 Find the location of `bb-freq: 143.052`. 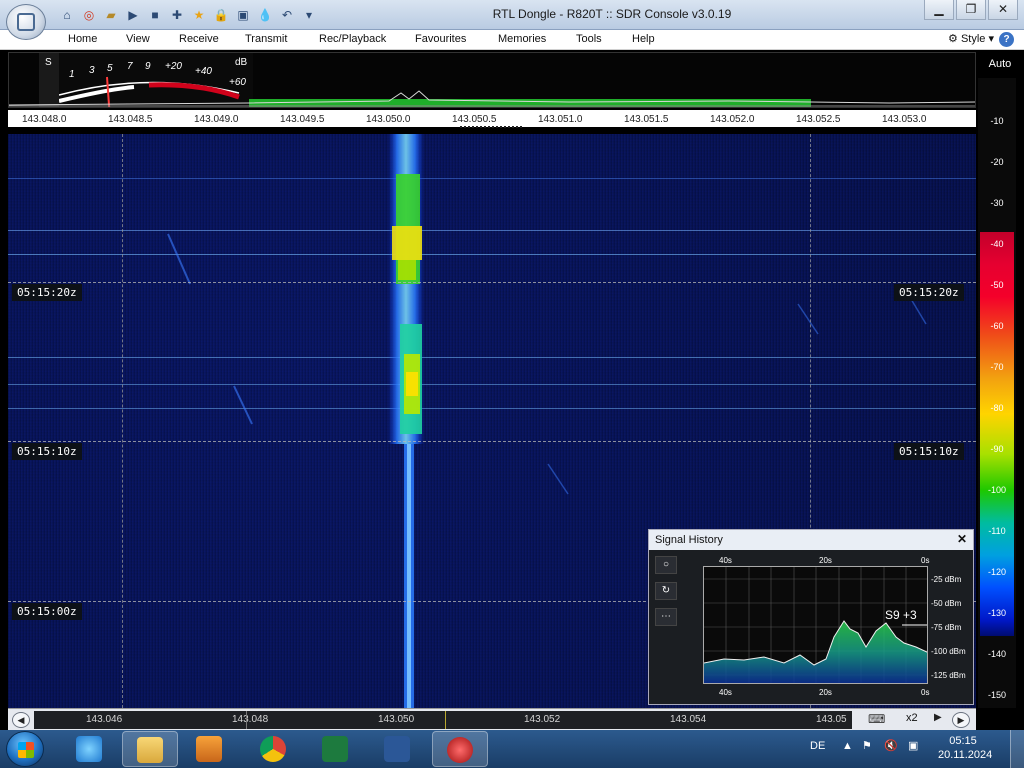

bb-freq: 143.052 is located at coordinates (542, 719).